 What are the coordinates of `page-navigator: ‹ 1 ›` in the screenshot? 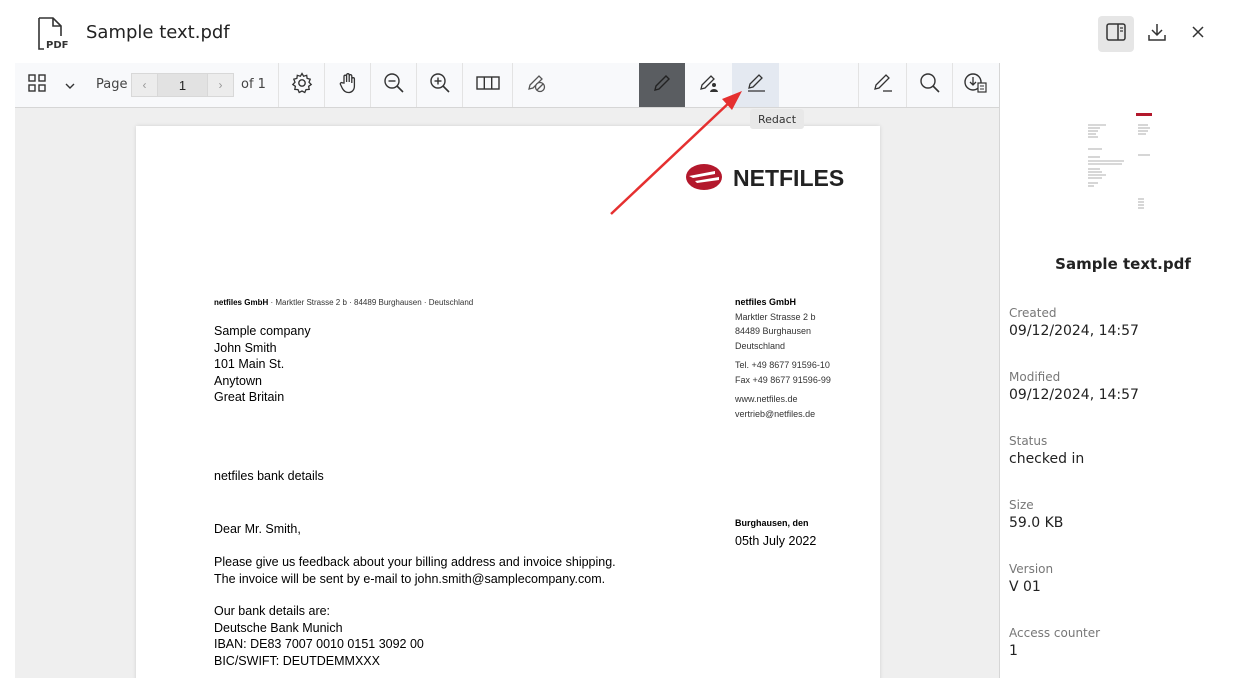 It's located at (182, 85).